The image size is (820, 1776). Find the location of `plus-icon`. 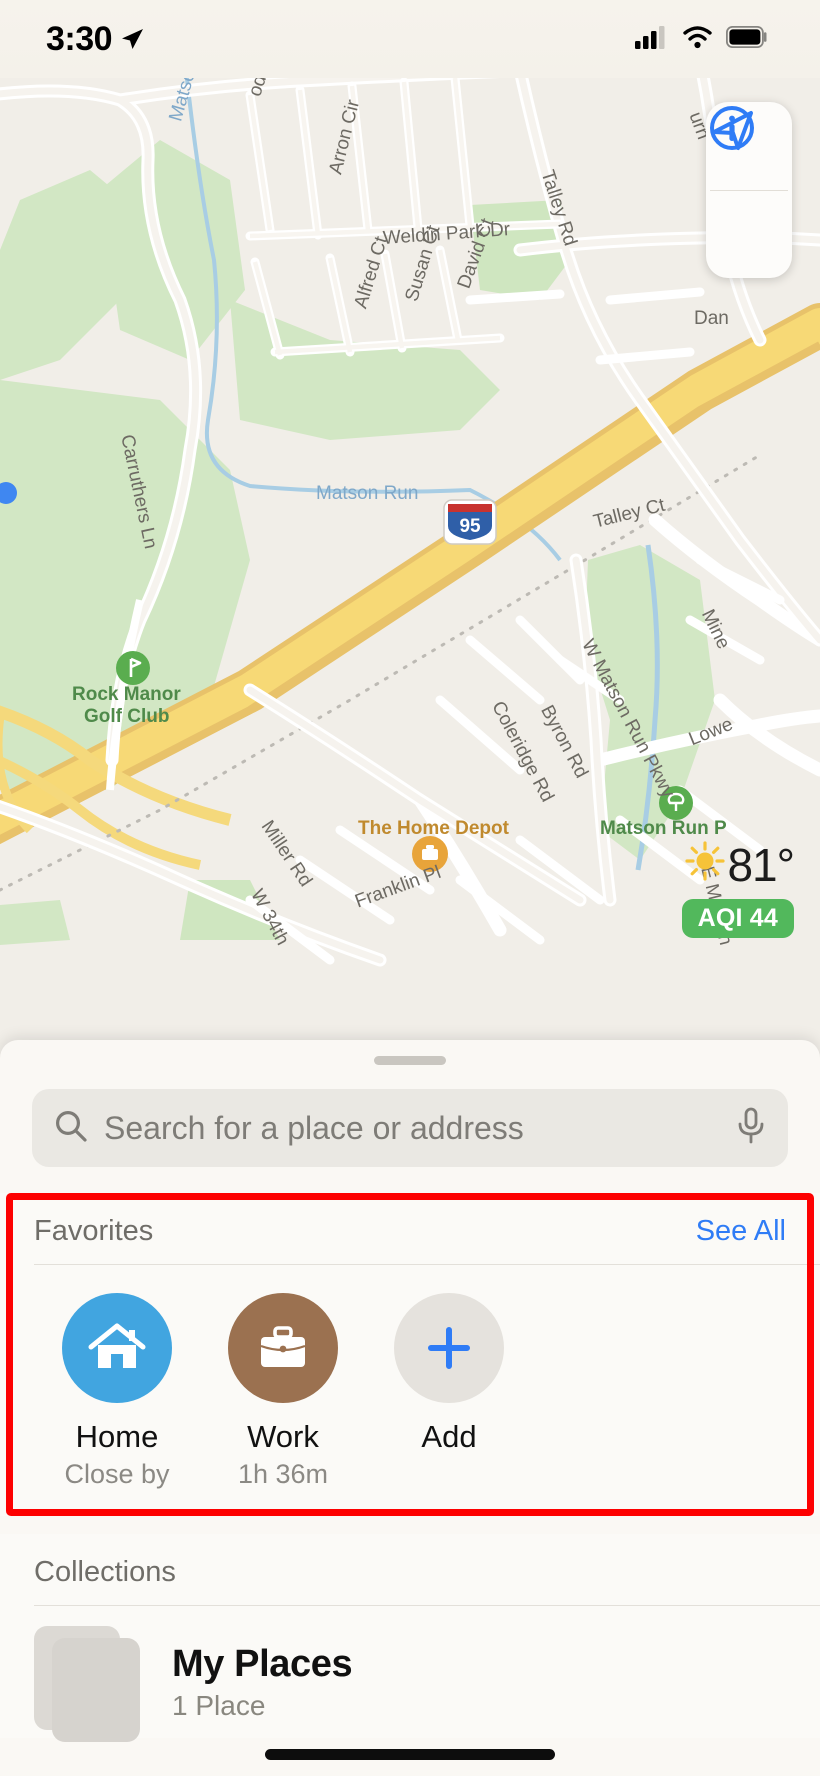

plus-icon is located at coordinates (449, 1348).